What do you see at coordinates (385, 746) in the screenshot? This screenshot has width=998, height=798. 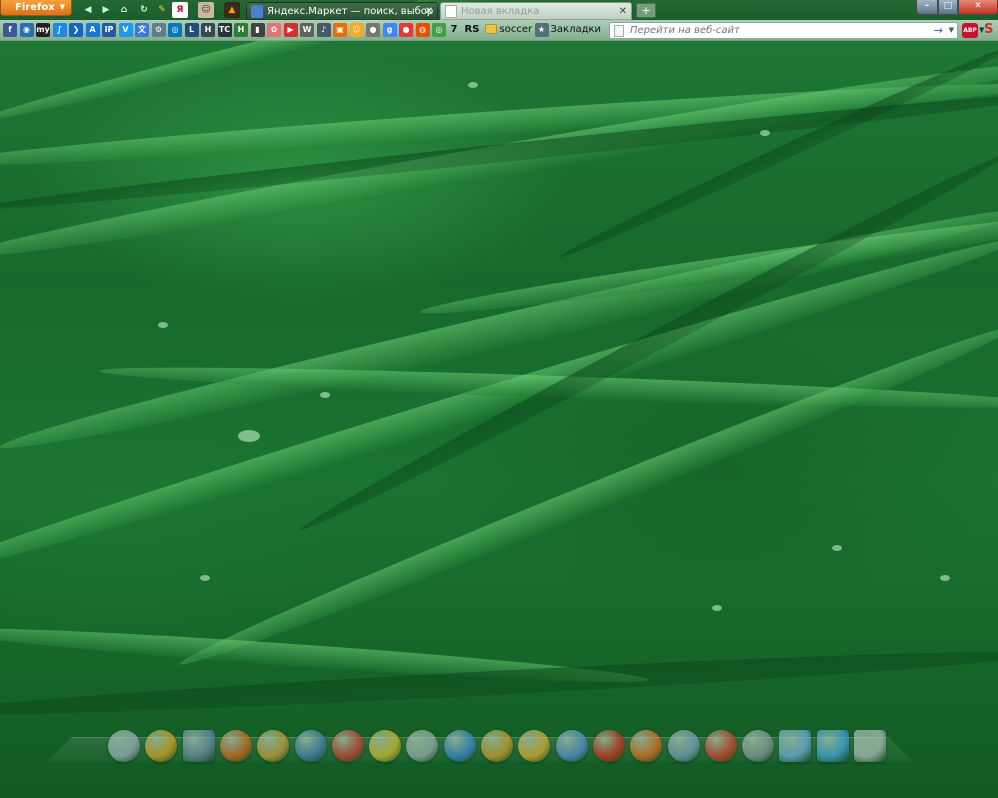 I see `aimp-icon` at bounding box center [385, 746].